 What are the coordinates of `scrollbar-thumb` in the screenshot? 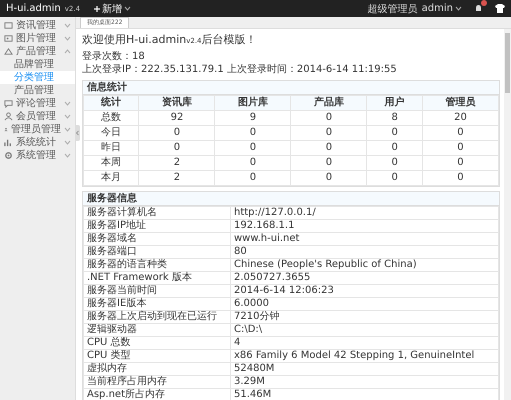 It's located at (507, 63).